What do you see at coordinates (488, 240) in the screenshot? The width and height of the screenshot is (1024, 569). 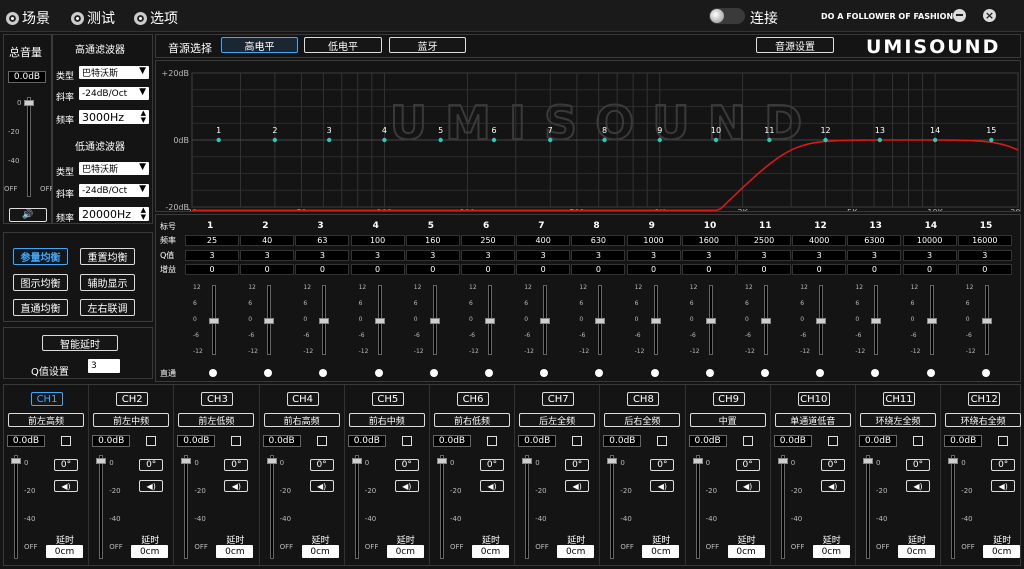 I see `band-freq-cell: 250` at bounding box center [488, 240].